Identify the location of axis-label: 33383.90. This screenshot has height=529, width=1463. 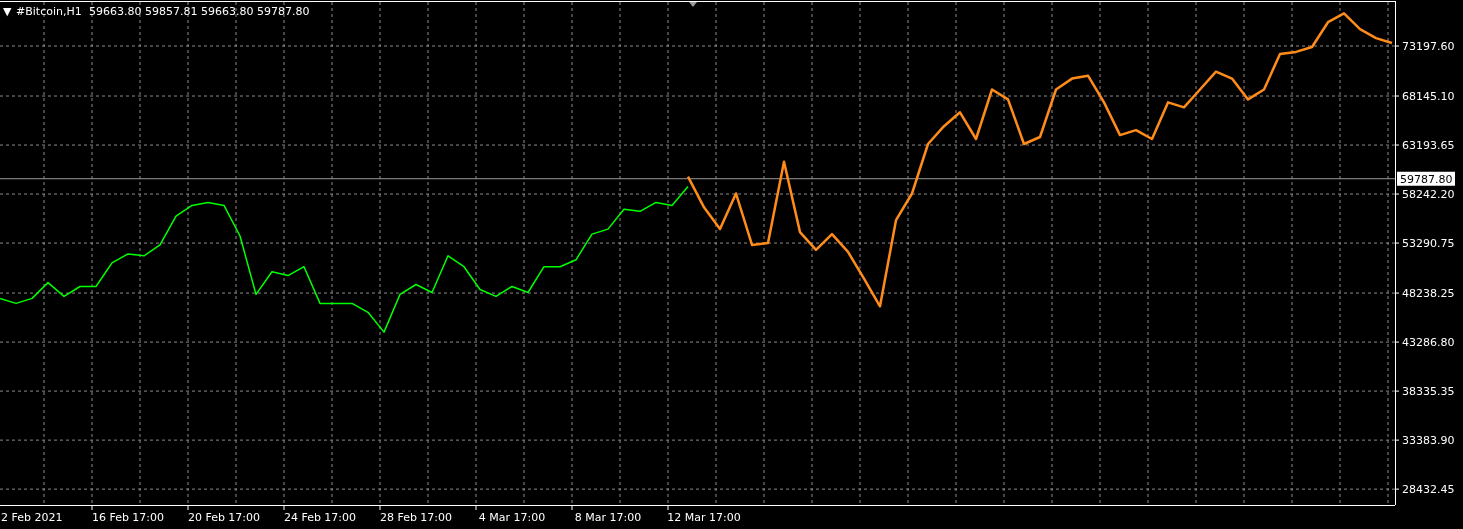
(1428, 441).